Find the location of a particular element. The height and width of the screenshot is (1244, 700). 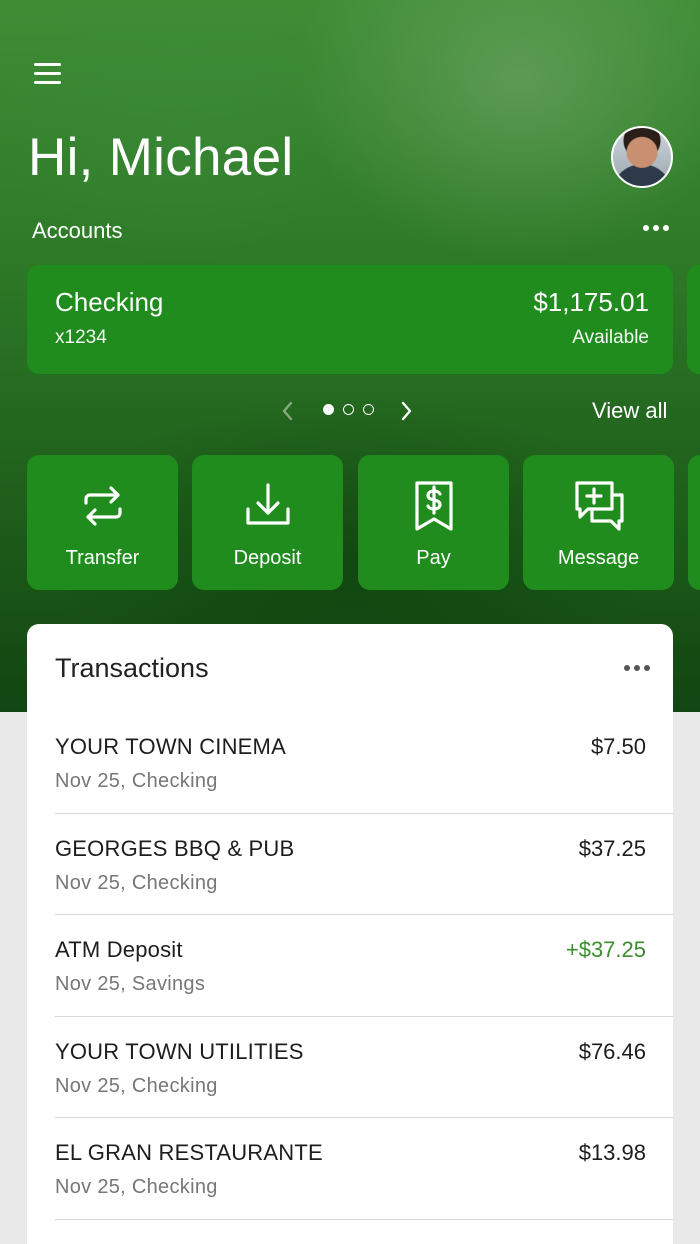

transaction-details: Nov 25, Savings is located at coordinates (130, 984).